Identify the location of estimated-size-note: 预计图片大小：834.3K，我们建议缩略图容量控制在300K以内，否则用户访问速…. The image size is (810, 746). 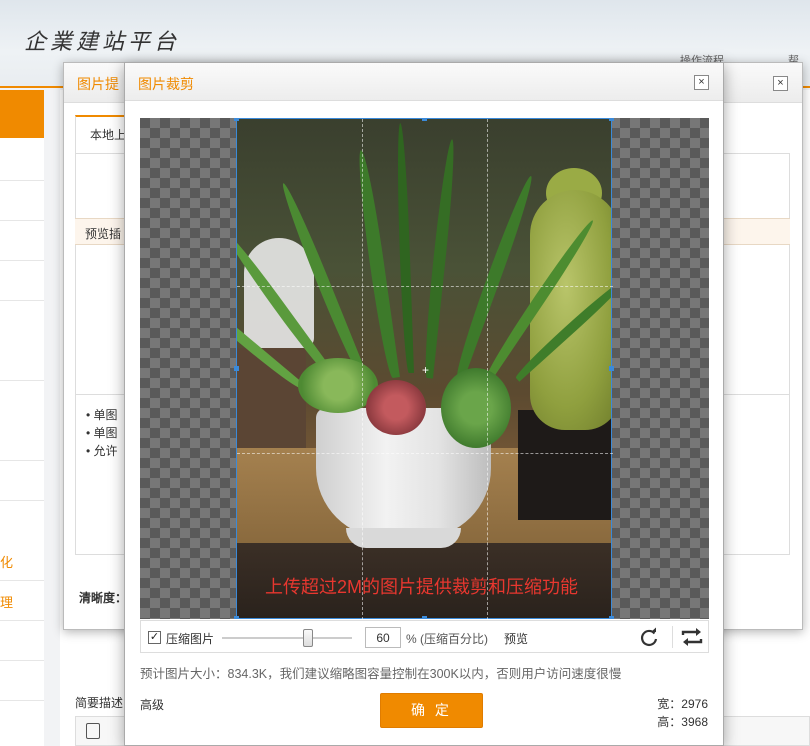
(381, 674).